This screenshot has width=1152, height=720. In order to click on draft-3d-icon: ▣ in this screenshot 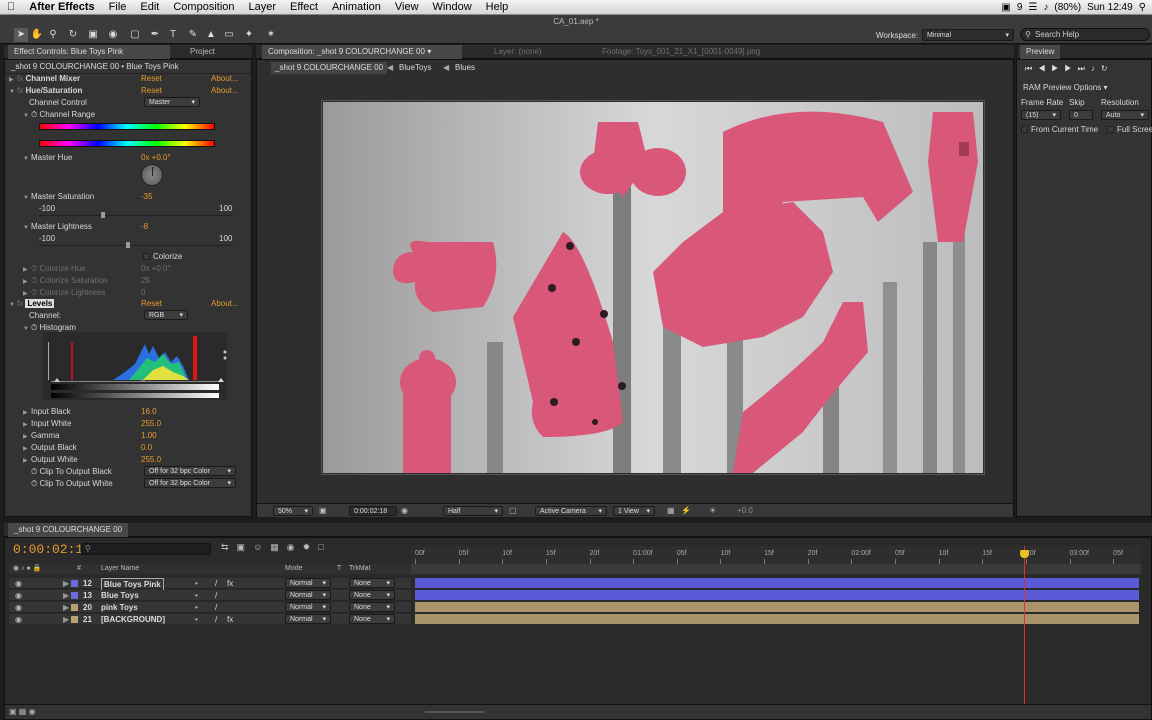, I will do `click(245, 547)`.